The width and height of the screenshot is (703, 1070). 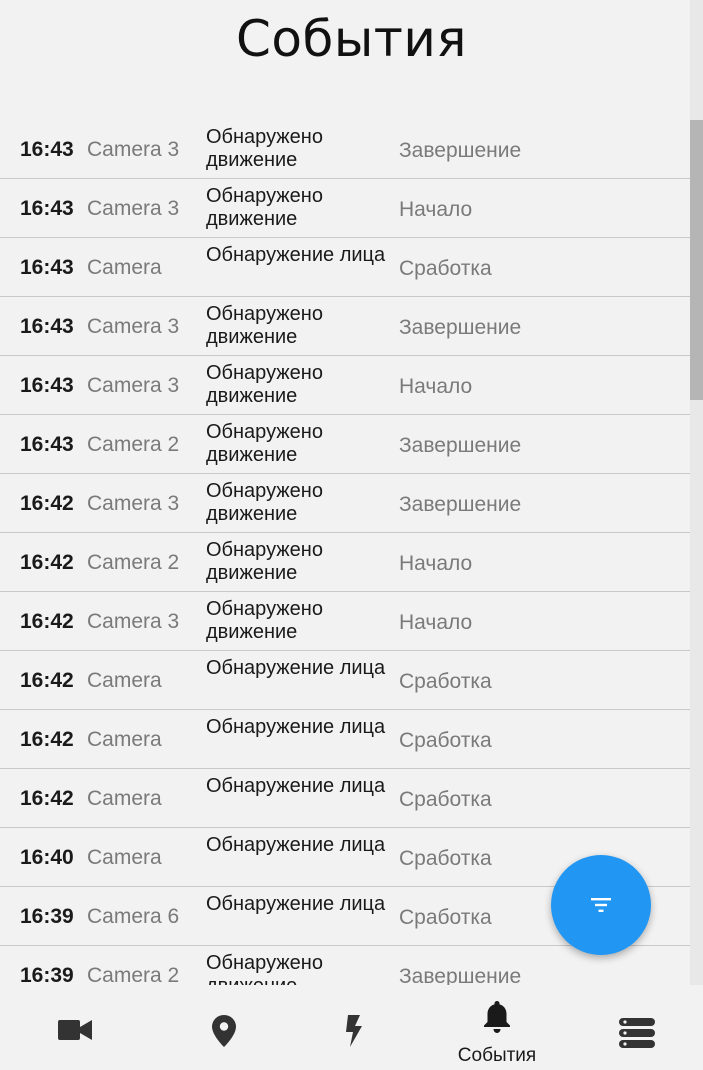 I want to click on nav-item-events: События, so click(x=497, y=1027).